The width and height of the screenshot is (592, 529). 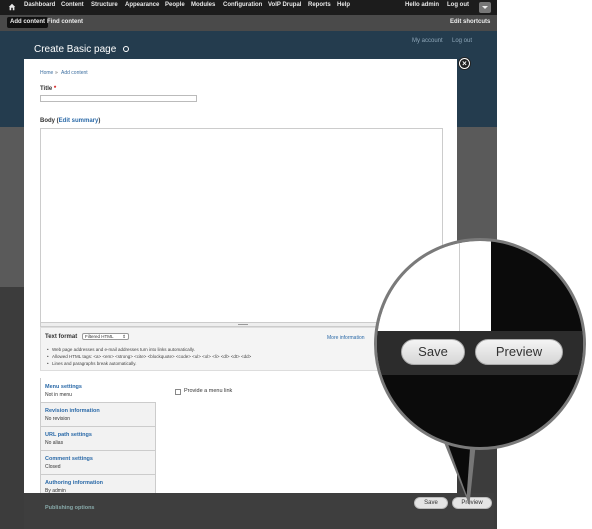 I want to click on close-overlay-button: ×, so click(x=464, y=63).